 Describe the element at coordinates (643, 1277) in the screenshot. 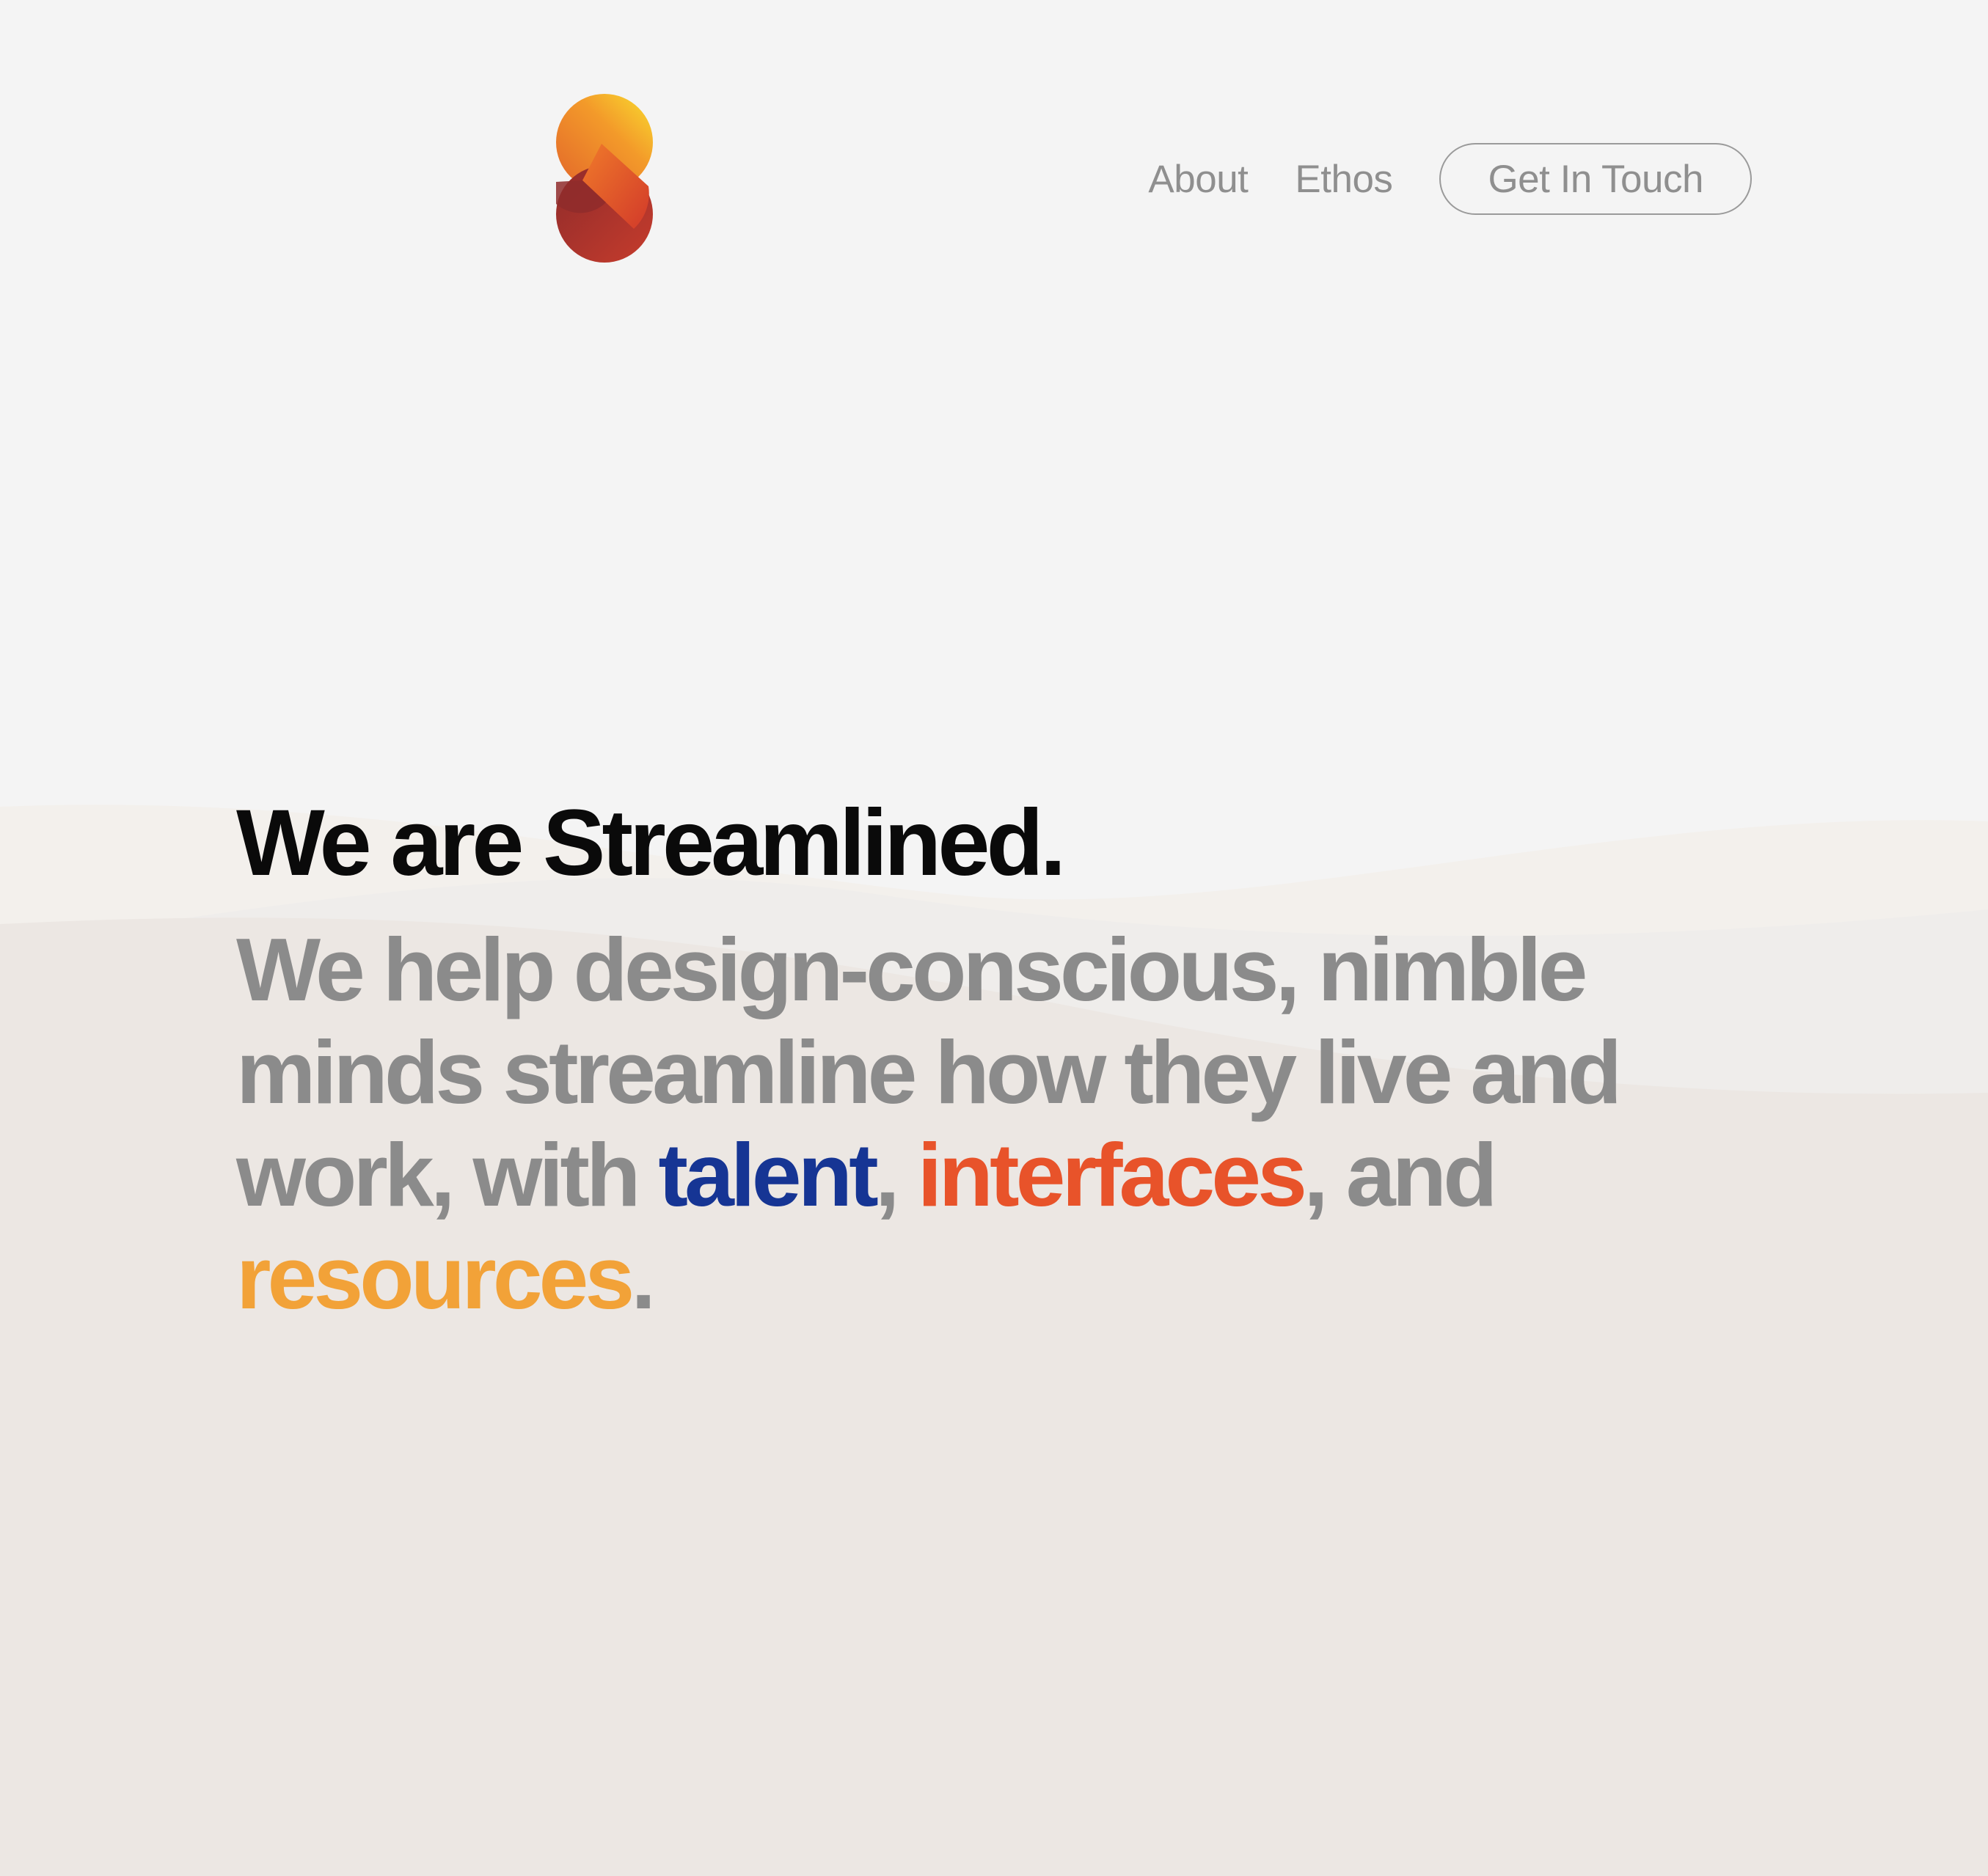

I see `hero-end-punctuation: .` at that location.